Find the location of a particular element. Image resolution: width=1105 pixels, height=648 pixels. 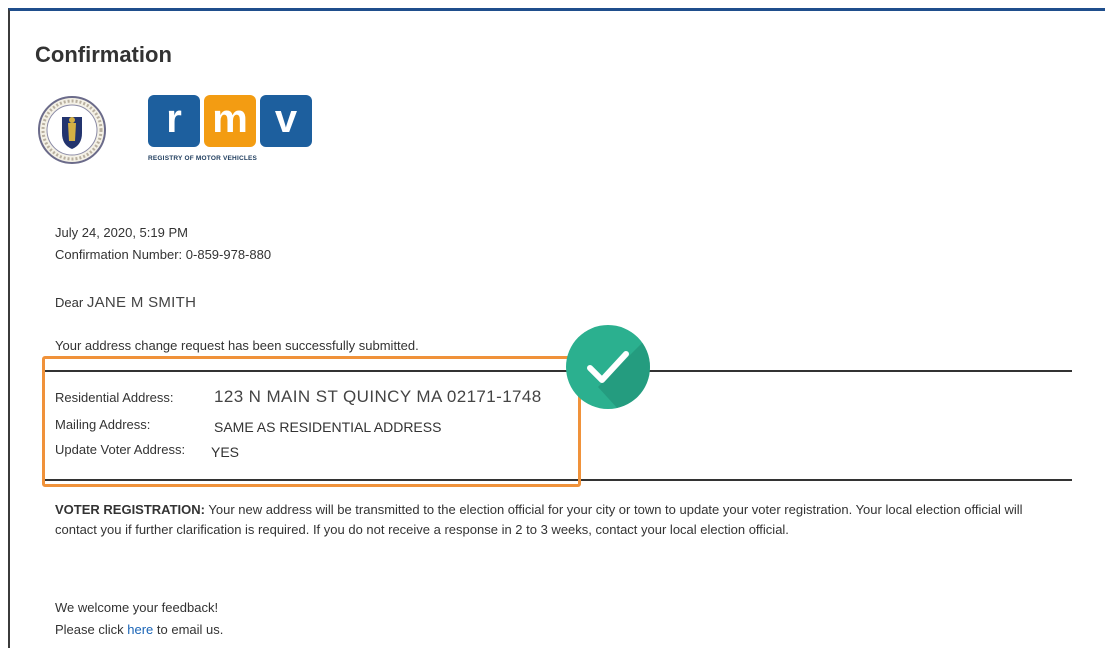

update-voter-value: YES is located at coordinates (225, 452).